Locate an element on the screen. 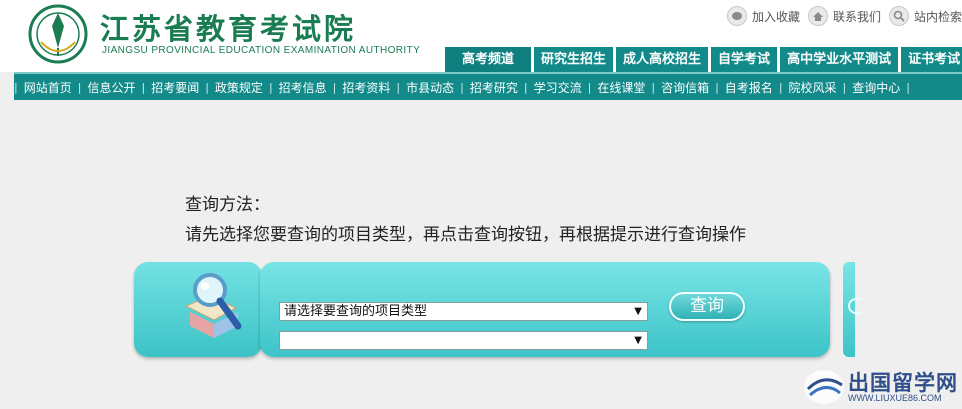 This screenshot has width=962, height=409. tab-gaokao: 高考频道 is located at coordinates (488, 59).